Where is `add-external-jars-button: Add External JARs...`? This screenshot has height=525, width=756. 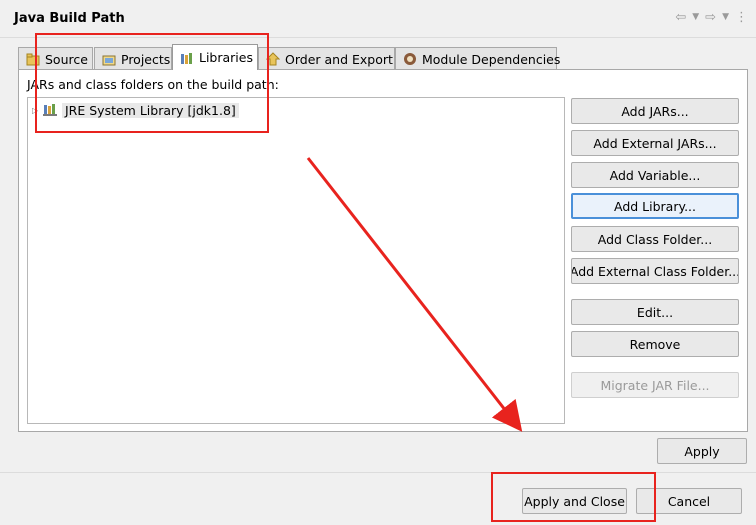
add-external-jars-button: Add External JARs... is located at coordinates (655, 143).